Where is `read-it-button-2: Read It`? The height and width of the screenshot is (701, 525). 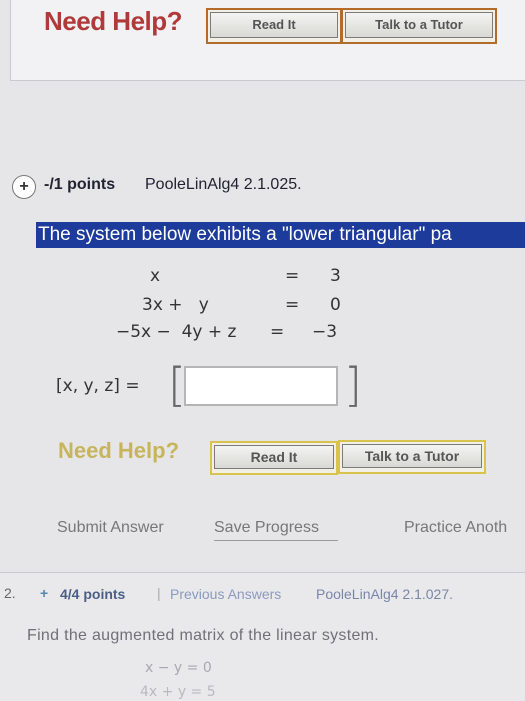
read-it-button-2: Read It is located at coordinates (274, 458).